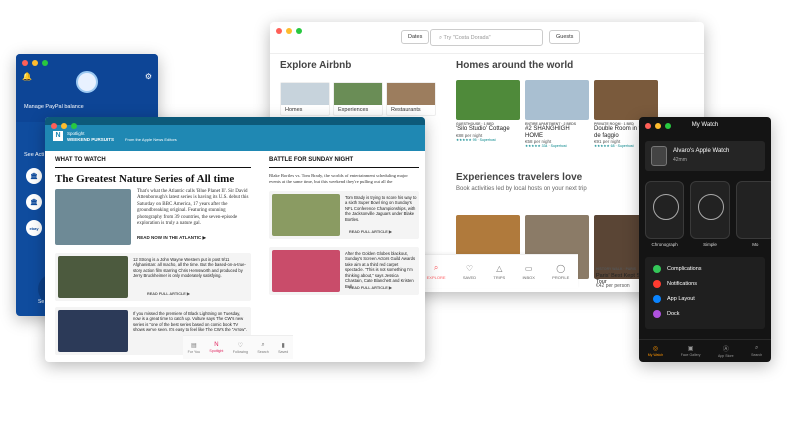  What do you see at coordinates (680, 160) in the screenshot?
I see `device-size: 42mm` at bounding box center [680, 160].